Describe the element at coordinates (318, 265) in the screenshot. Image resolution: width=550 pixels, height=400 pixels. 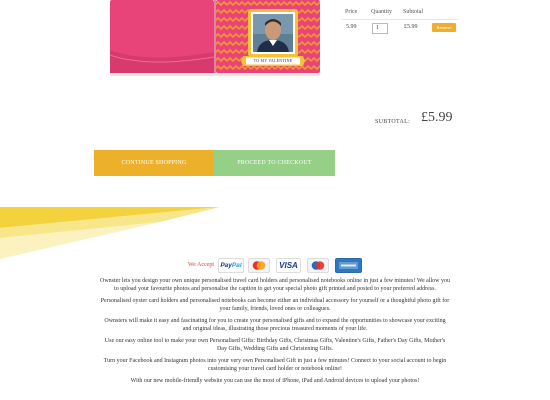
I see `maestro-icon` at that location.